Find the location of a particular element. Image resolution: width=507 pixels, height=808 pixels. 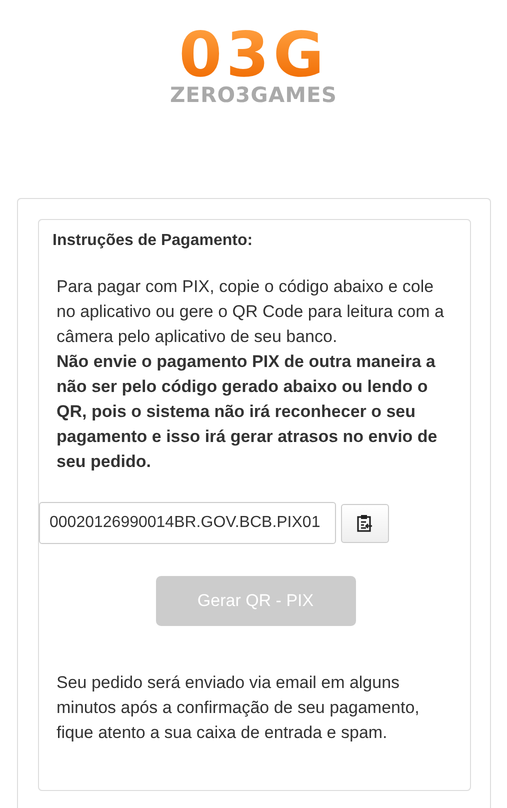

copy-button is located at coordinates (364, 523).